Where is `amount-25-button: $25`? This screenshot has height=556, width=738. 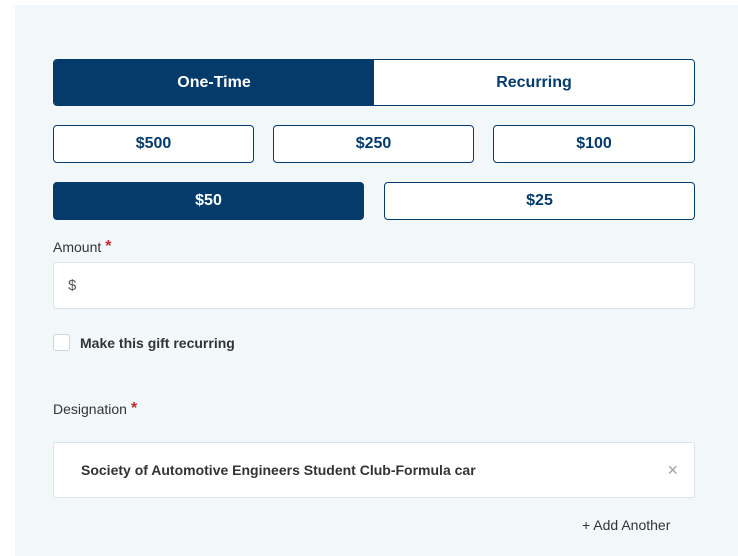 amount-25-button: $25 is located at coordinates (539, 201).